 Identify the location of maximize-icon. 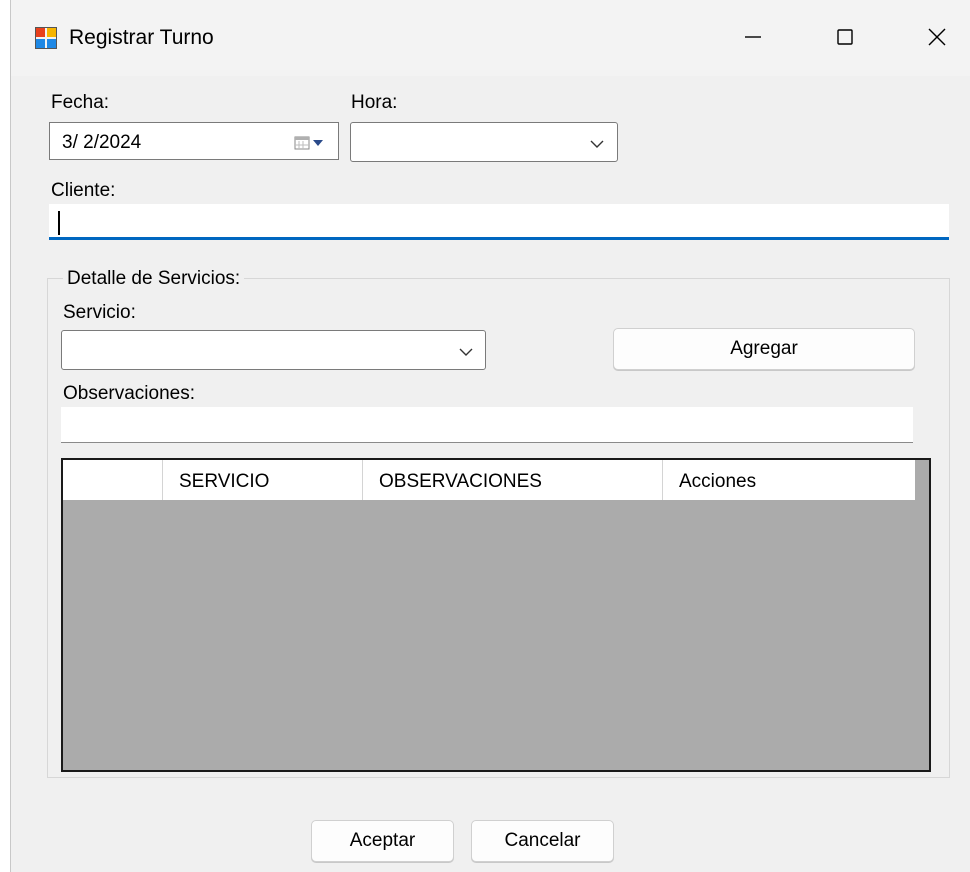
(845, 37).